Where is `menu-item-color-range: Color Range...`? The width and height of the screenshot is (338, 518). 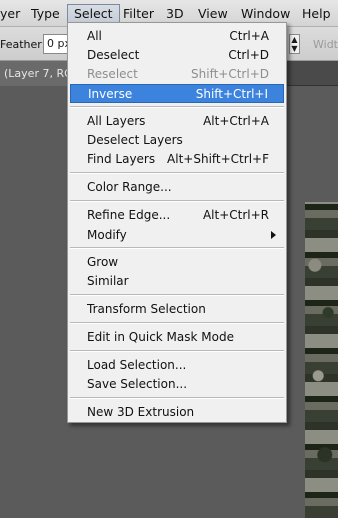 menu-item-color-range: Color Range... is located at coordinates (177, 187).